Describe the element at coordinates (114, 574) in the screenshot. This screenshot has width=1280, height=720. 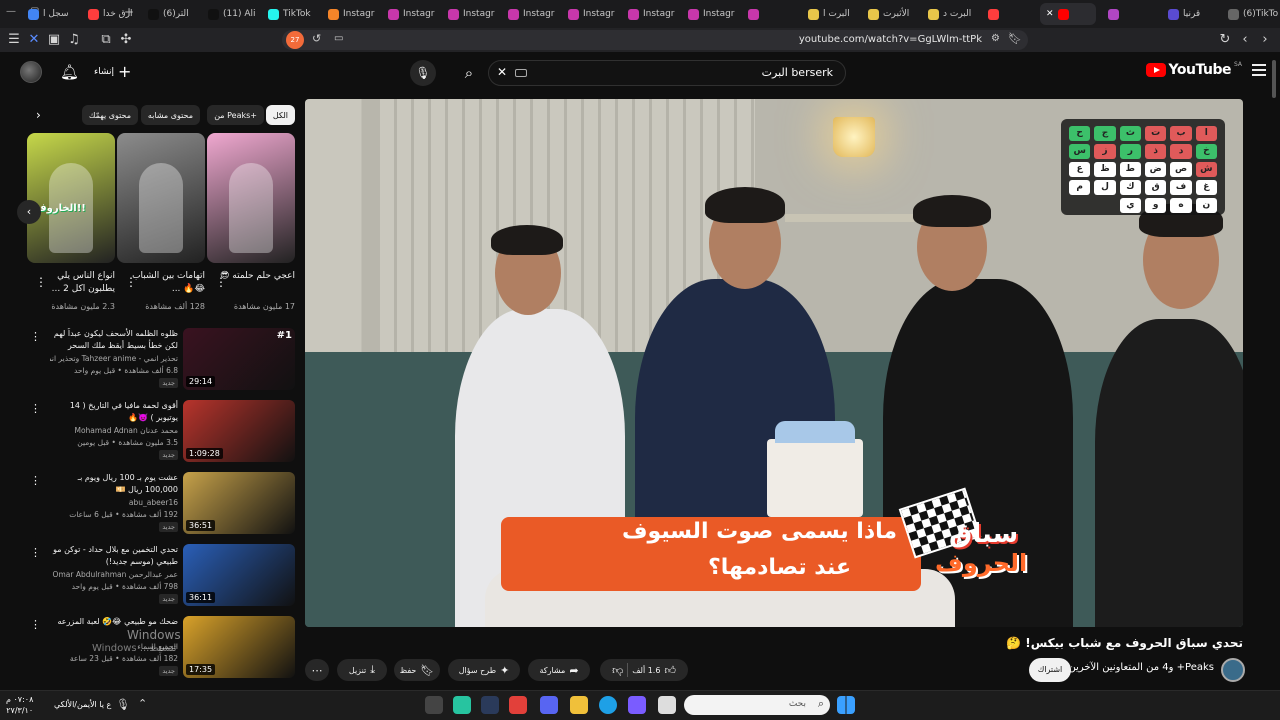
I see `rec-channel: عمر عبدالرحمن Omar Abdulrahman` at that location.